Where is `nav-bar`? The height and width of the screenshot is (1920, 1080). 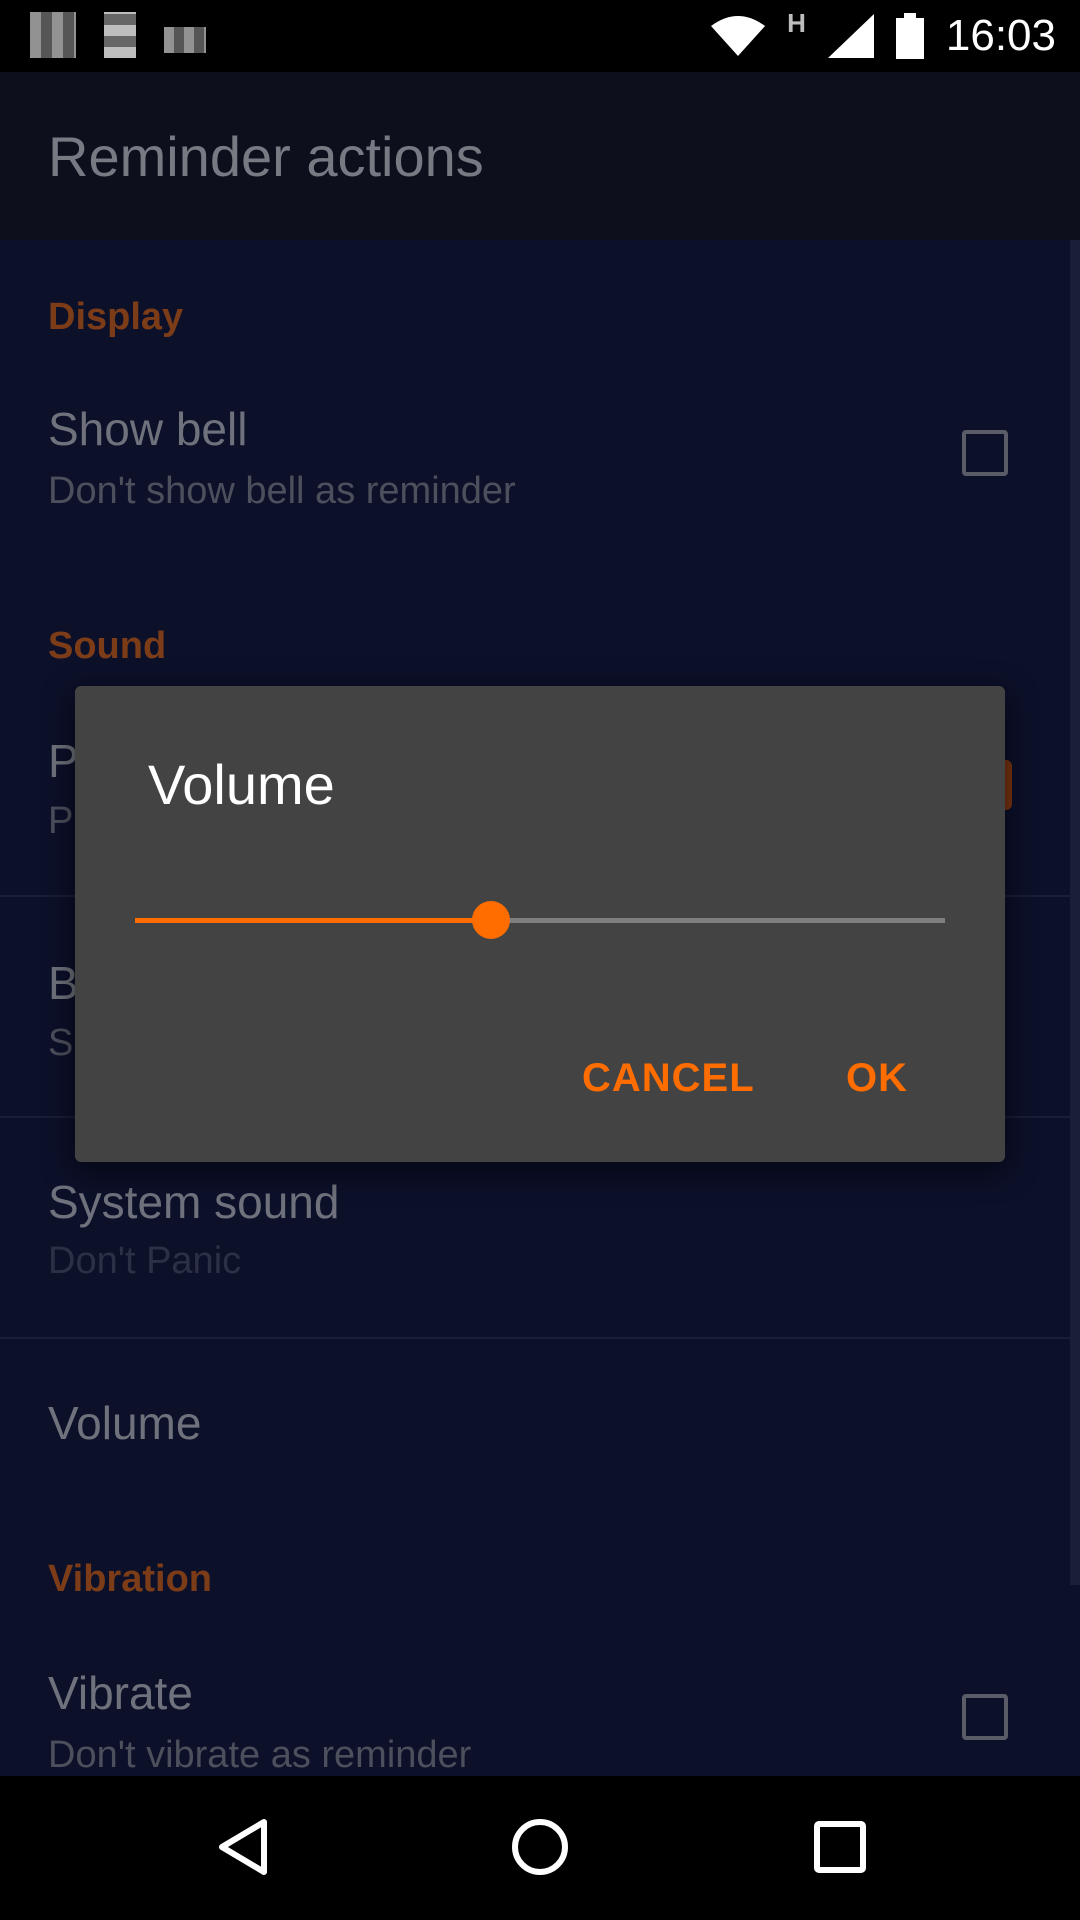
nav-bar is located at coordinates (540, 1848).